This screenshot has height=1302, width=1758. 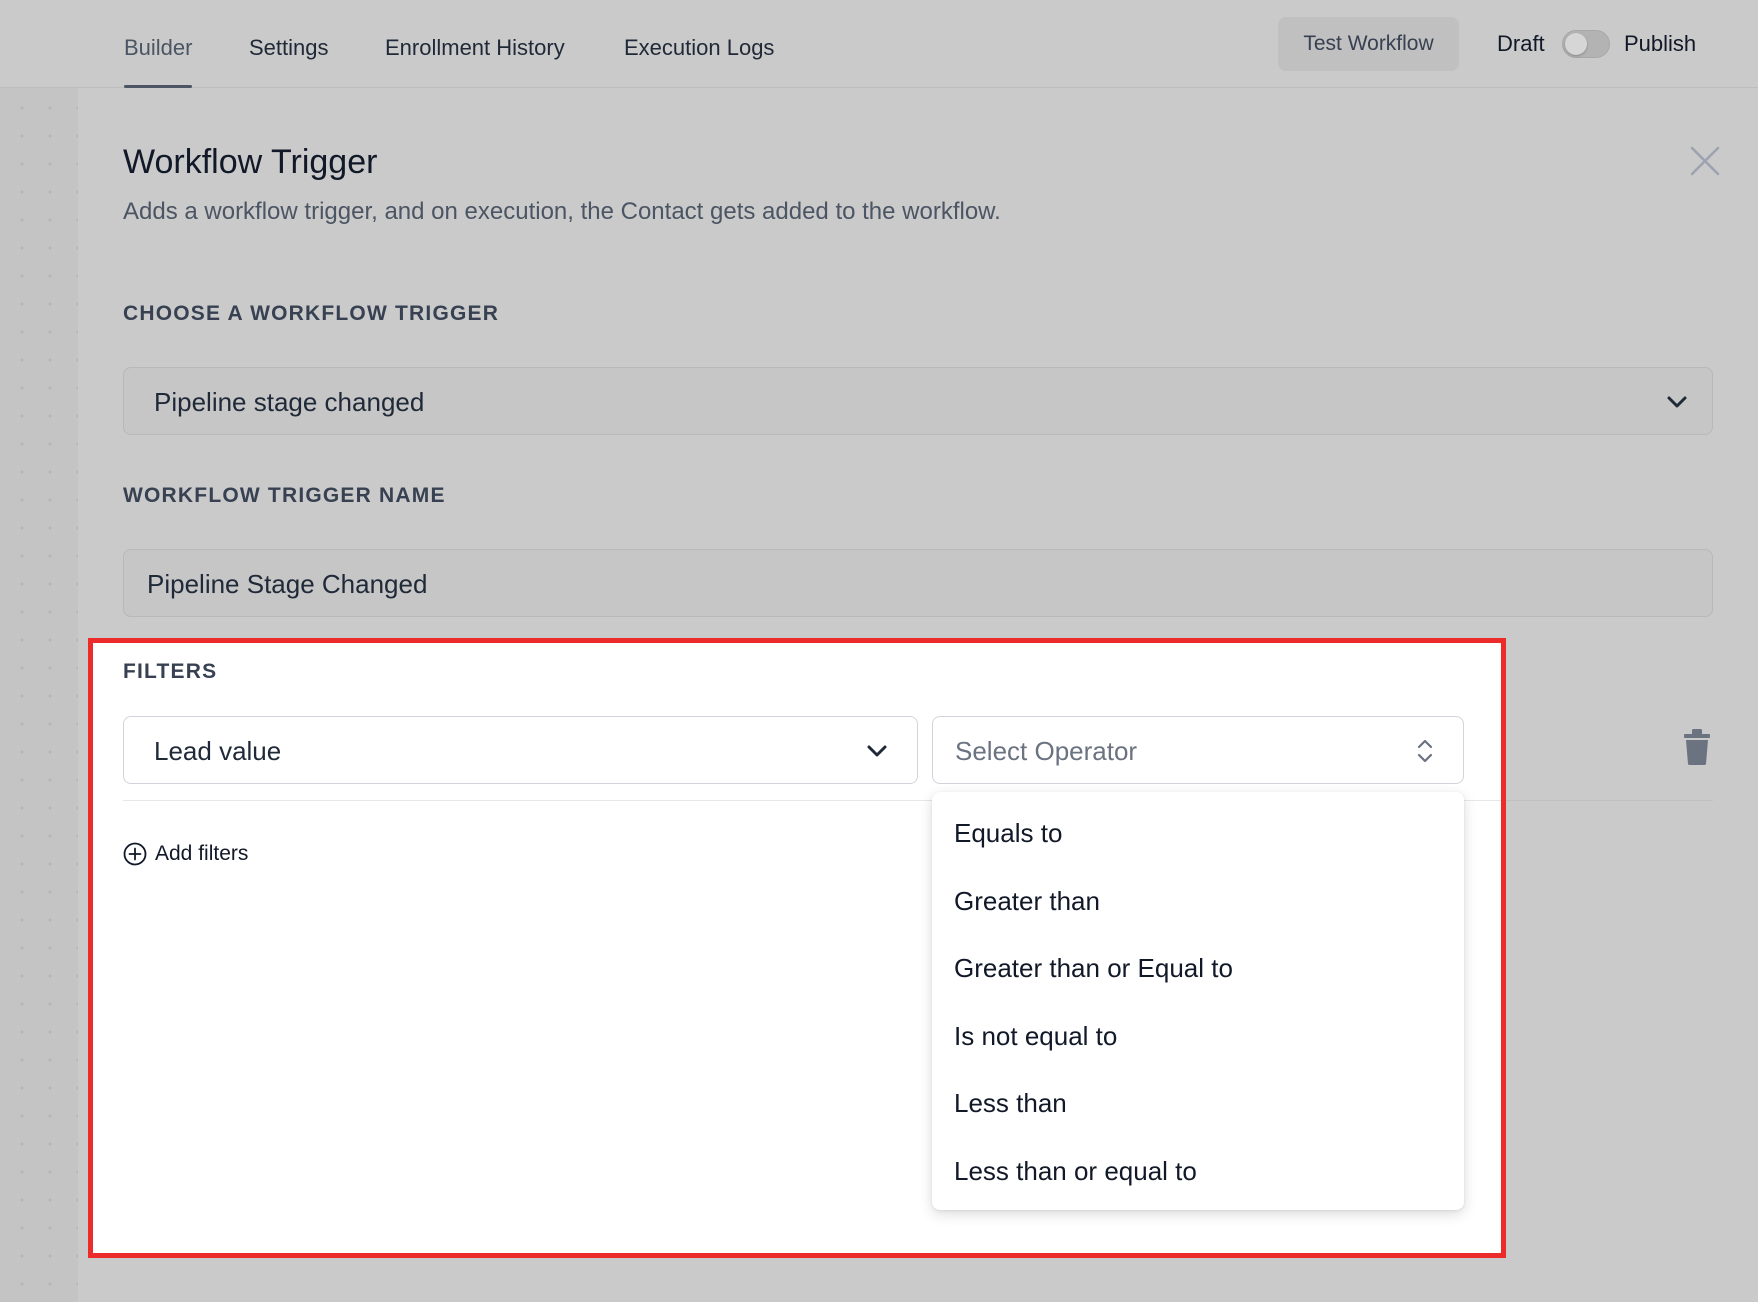 What do you see at coordinates (289, 402) in the screenshot?
I see `trigger-type-value: Pipeline stage changed` at bounding box center [289, 402].